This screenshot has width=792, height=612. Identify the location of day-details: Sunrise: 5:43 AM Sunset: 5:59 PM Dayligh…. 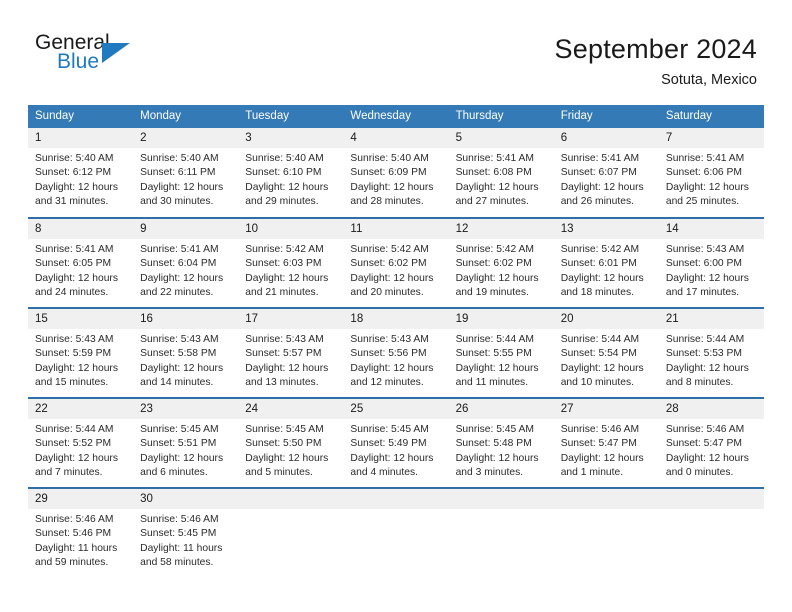
(80, 360).